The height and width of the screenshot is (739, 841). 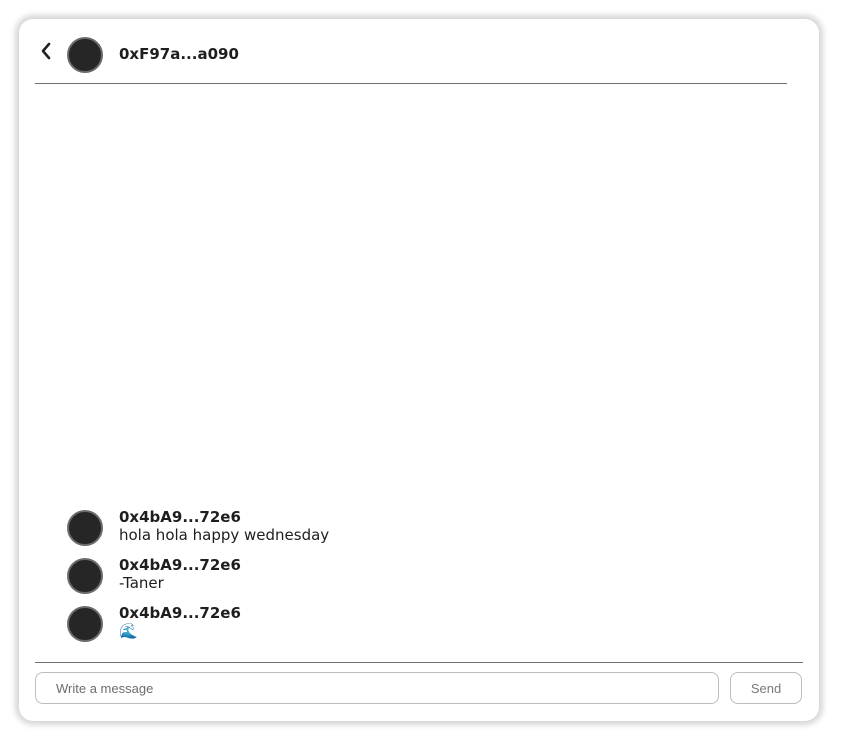 What do you see at coordinates (417, 627) in the screenshot?
I see `message-item: 0x4bA9...72e6 🌊` at bounding box center [417, 627].